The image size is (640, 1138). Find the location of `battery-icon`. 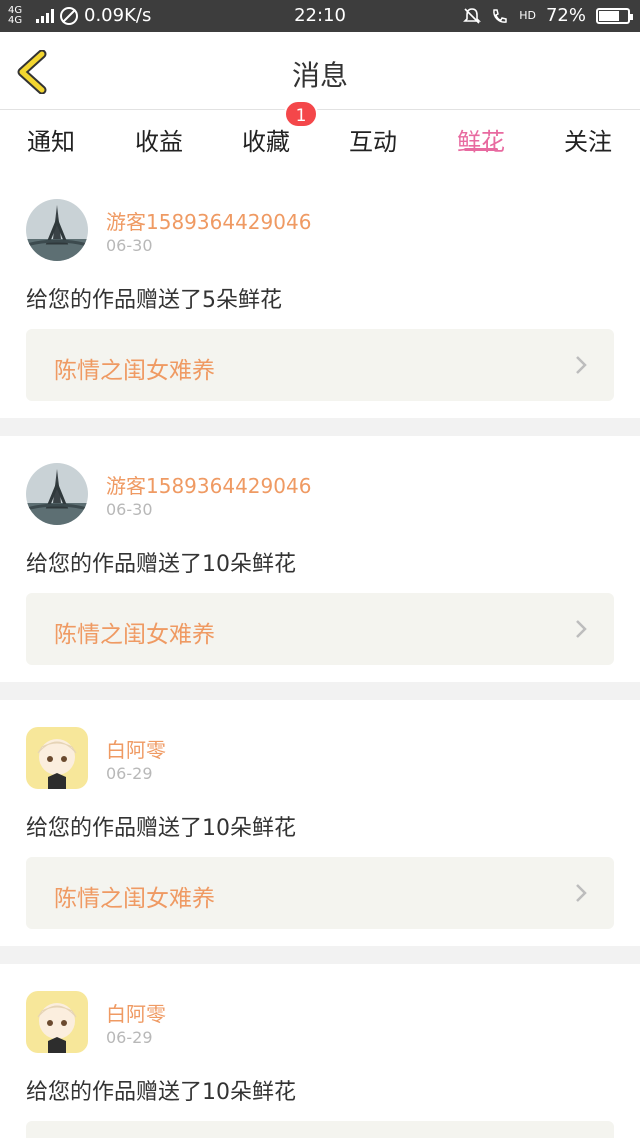

battery-icon is located at coordinates (614, 15).